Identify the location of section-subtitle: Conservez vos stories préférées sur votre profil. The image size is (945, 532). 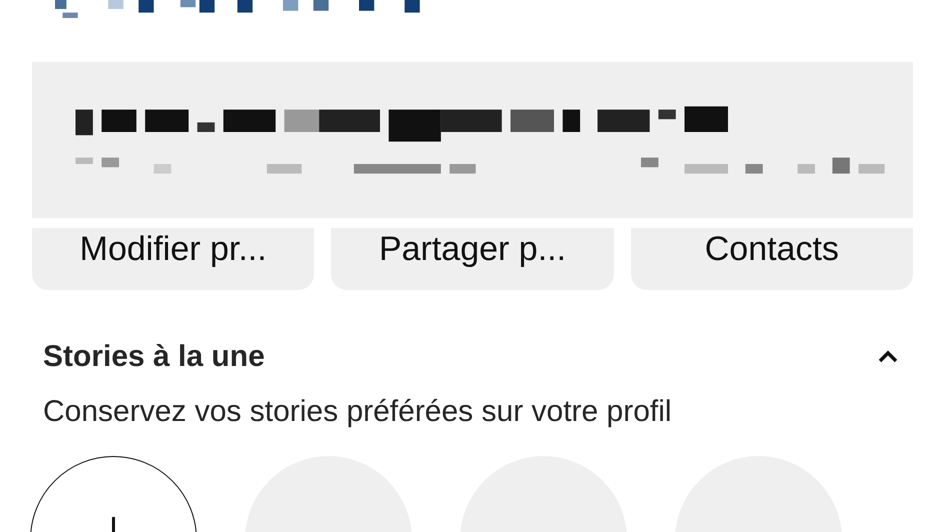
(357, 412).